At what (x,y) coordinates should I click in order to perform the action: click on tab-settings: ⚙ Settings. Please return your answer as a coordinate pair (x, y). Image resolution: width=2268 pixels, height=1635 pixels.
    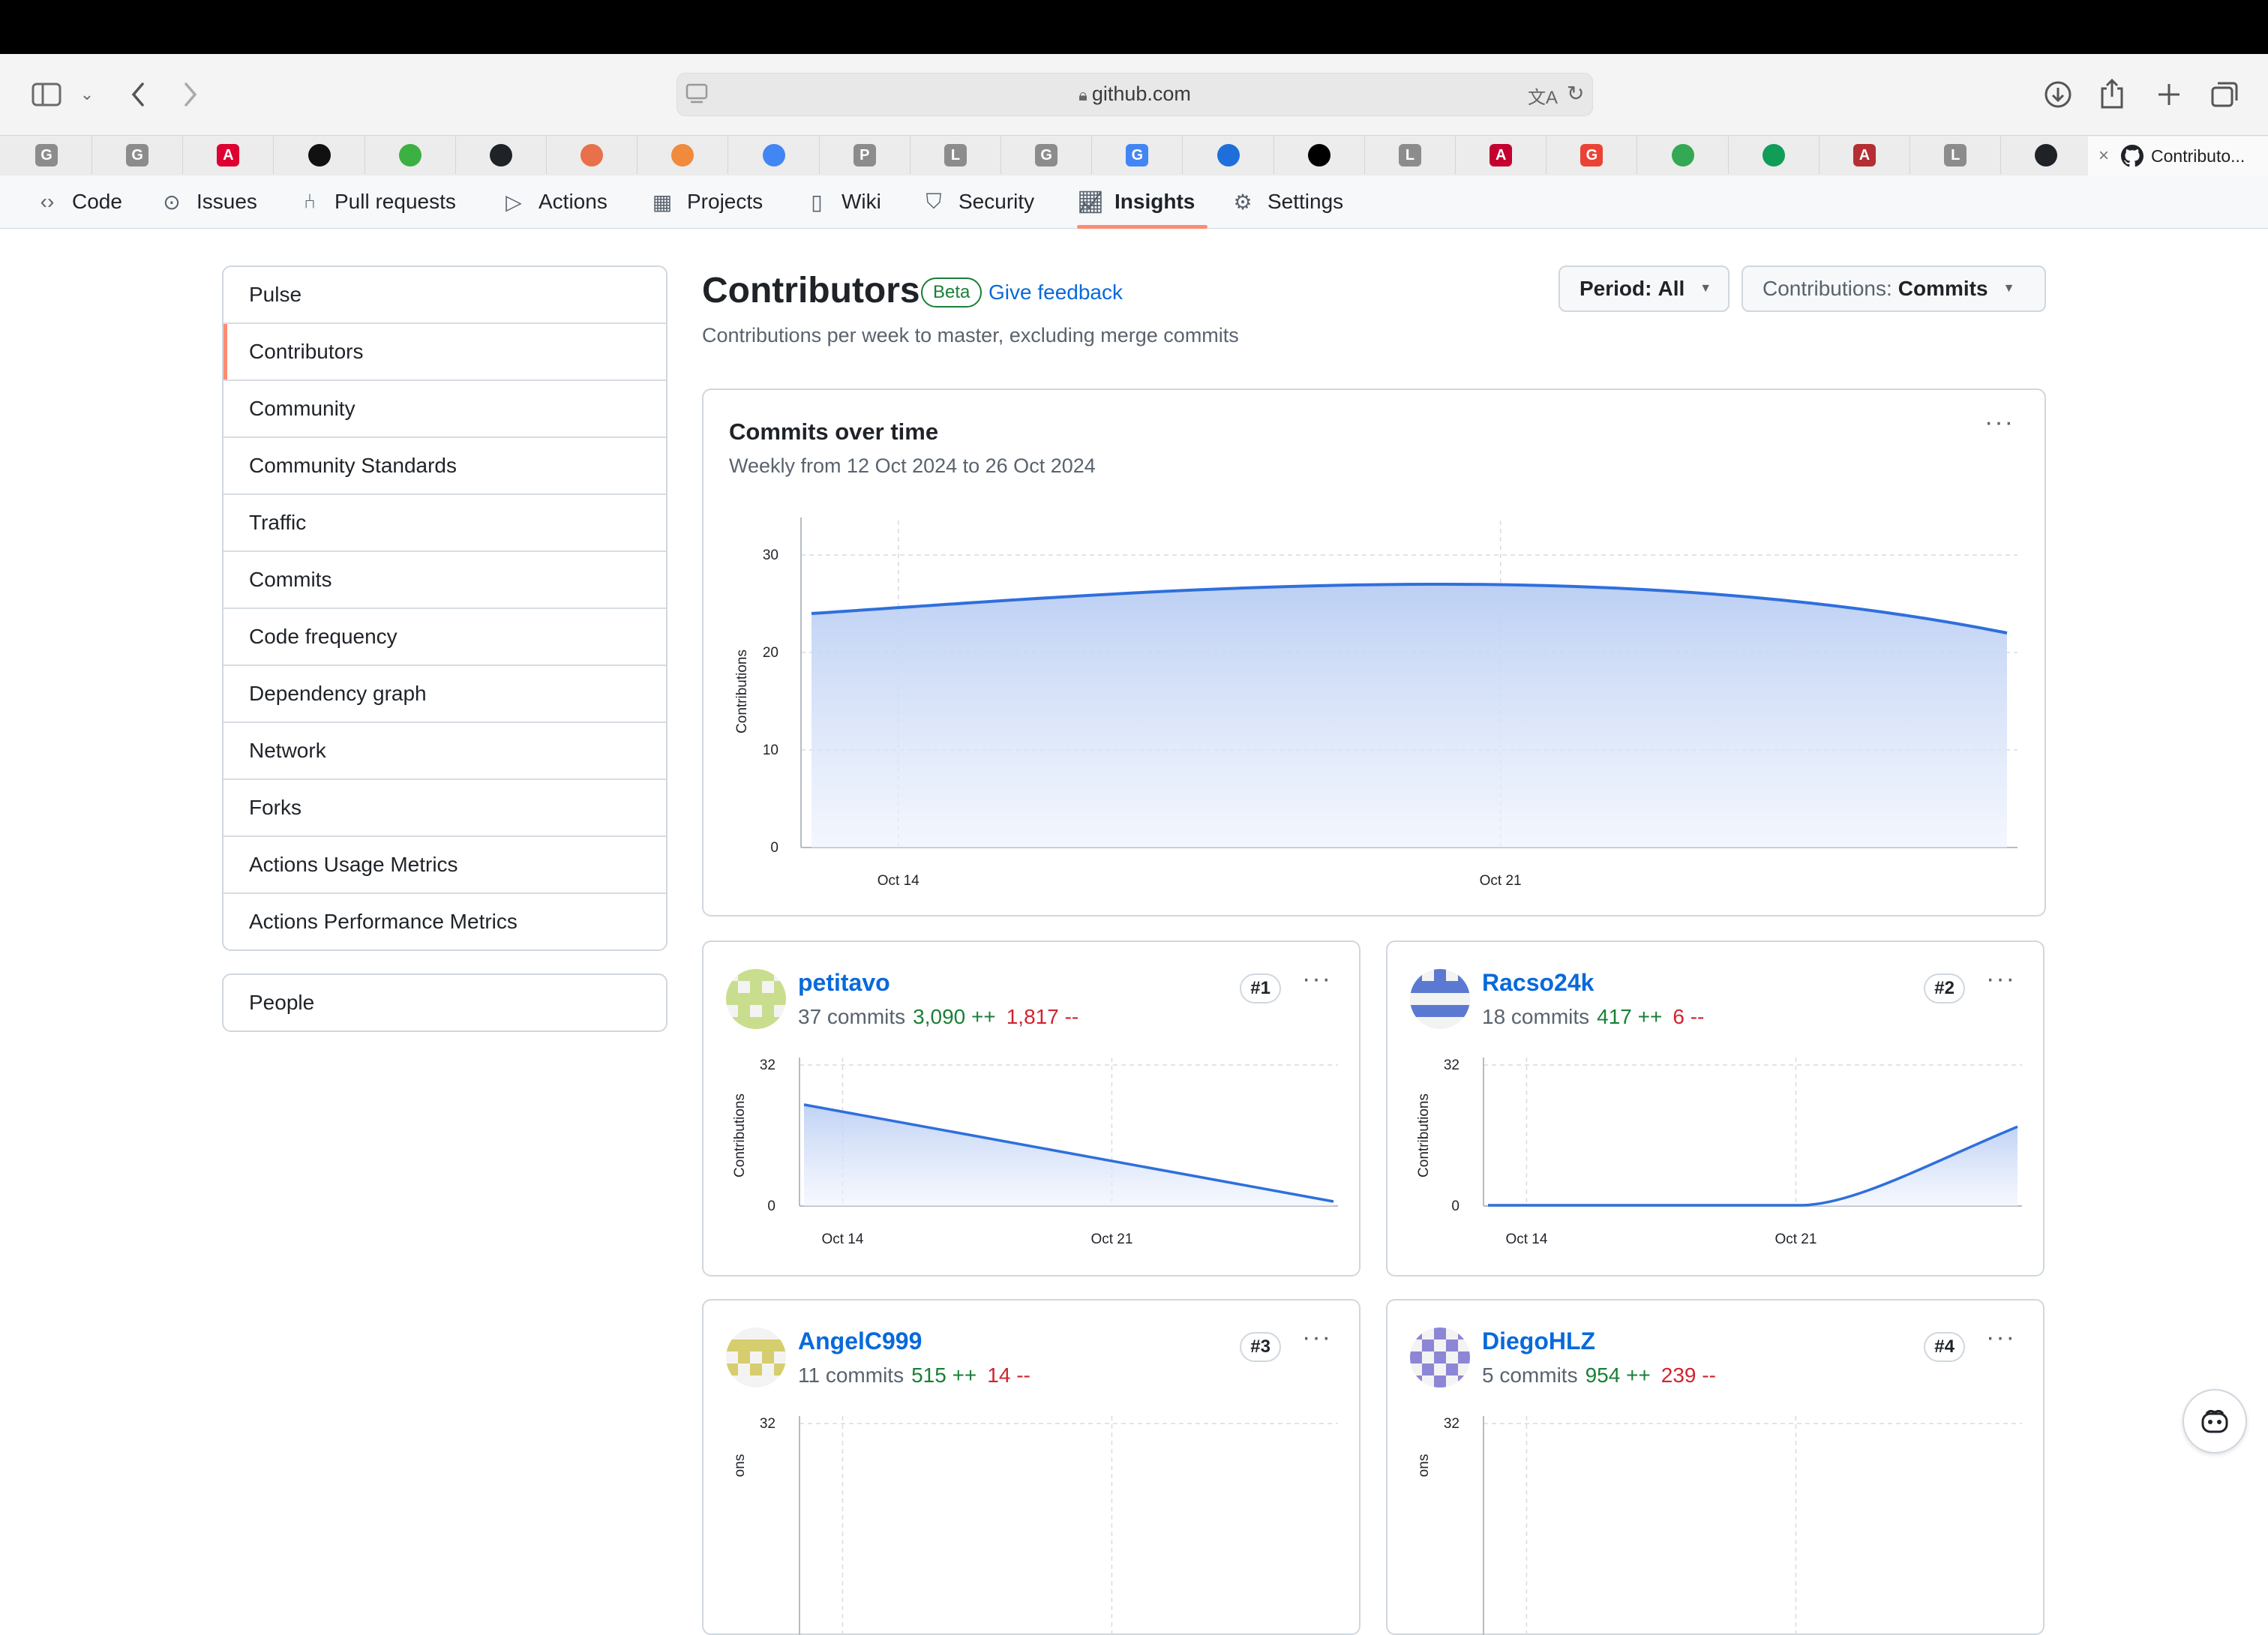
    Looking at the image, I should click on (1286, 202).